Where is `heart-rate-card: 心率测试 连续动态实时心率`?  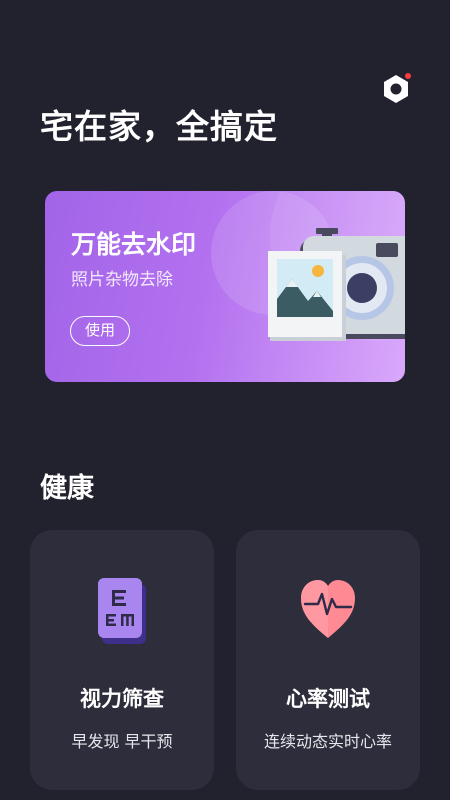 heart-rate-card: 心率测试 连续动态实时心率 is located at coordinates (328, 660).